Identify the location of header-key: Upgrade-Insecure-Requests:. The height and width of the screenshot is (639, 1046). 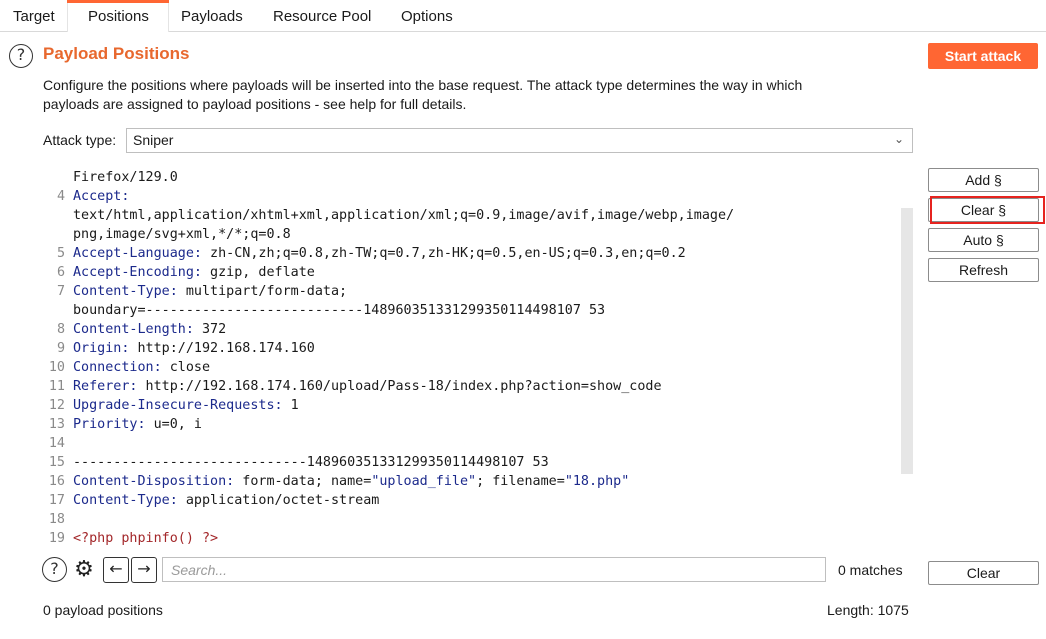
(178, 405).